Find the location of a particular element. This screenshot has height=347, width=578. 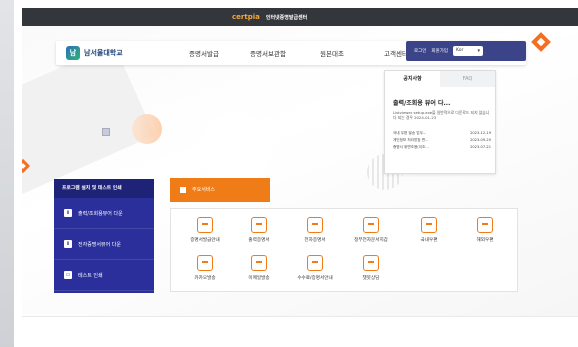

service-label: 챗봇상담 is located at coordinates (371, 278).